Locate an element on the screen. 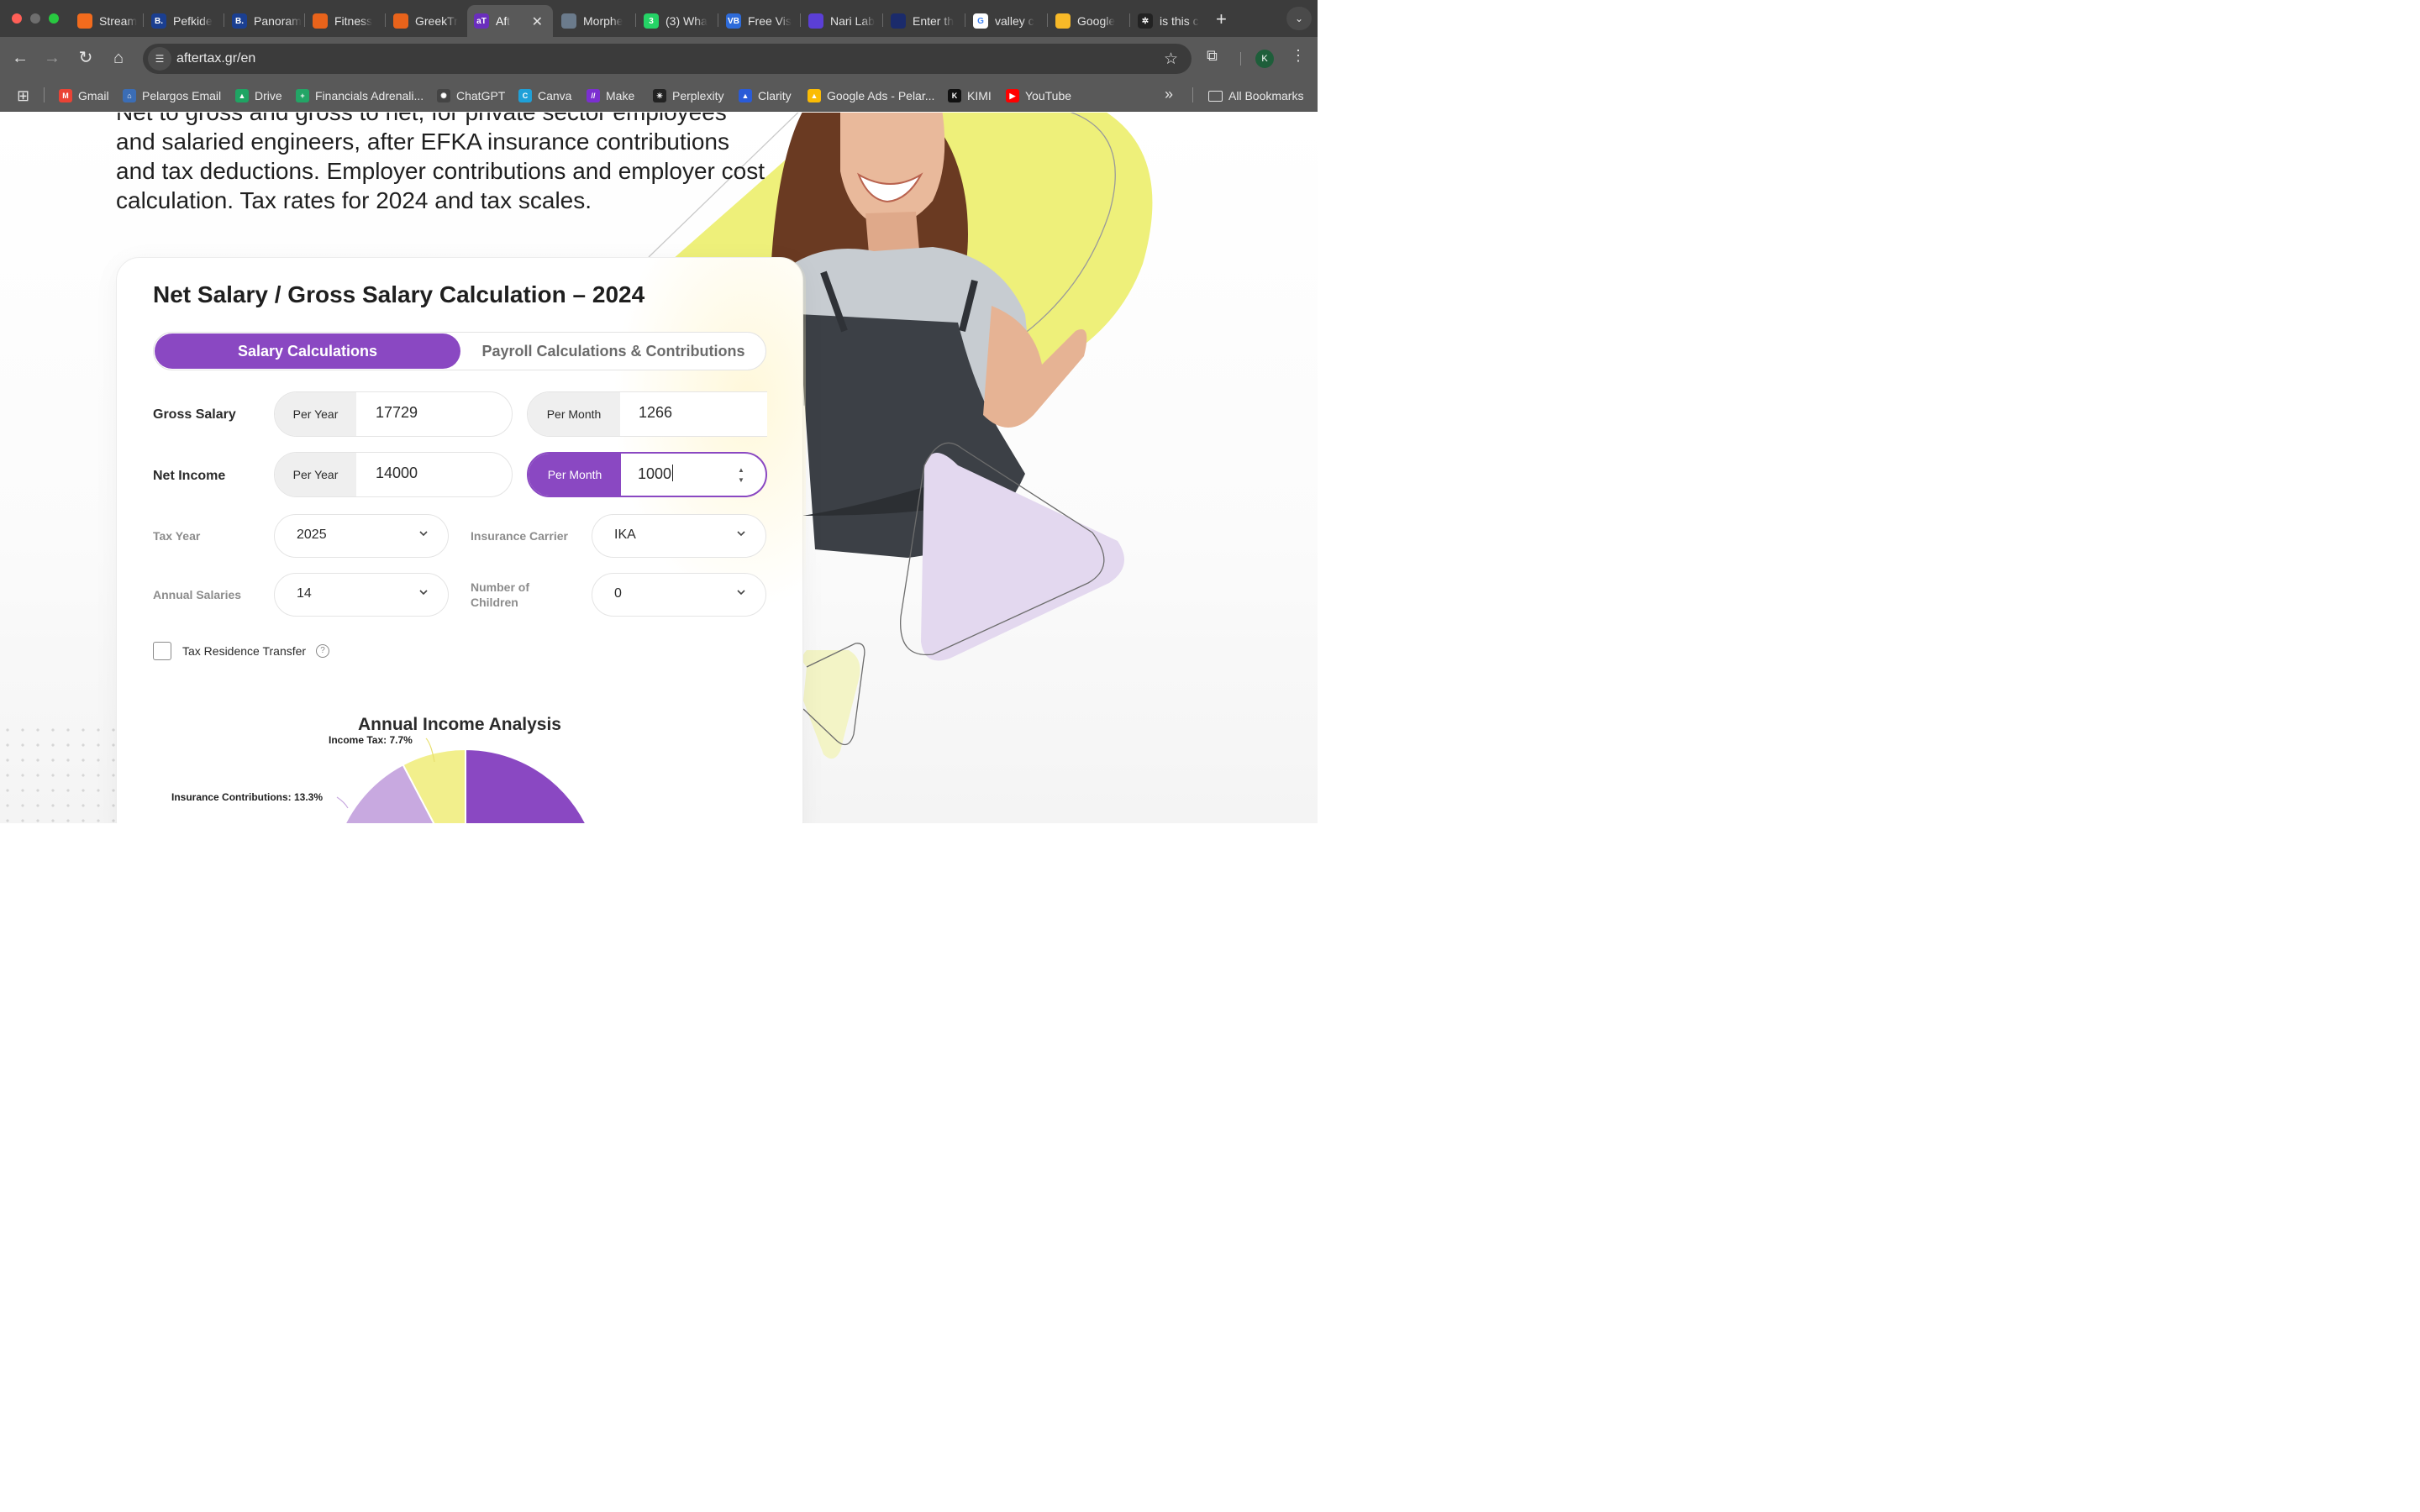 The height and width of the screenshot is (1512, 2420). tax-year-select: 2025 is located at coordinates (361, 536).